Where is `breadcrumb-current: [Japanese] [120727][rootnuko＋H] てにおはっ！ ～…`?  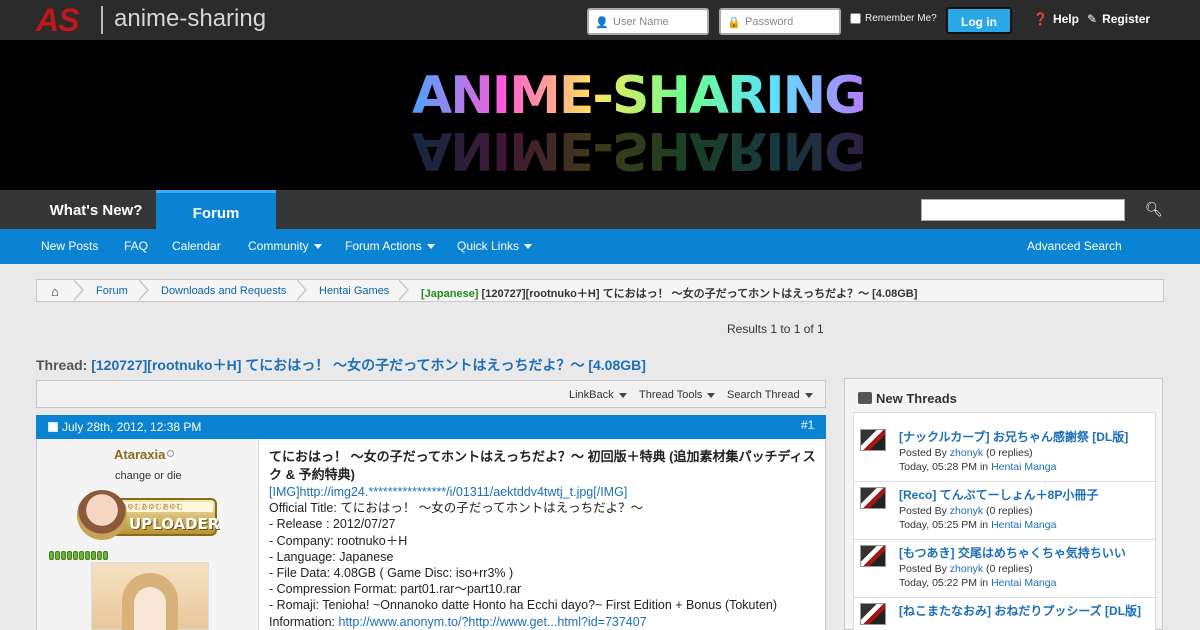
breadcrumb-current: [Japanese] [120727][rootnuko＋H] てにおはっ！ ～… is located at coordinates (669, 293).